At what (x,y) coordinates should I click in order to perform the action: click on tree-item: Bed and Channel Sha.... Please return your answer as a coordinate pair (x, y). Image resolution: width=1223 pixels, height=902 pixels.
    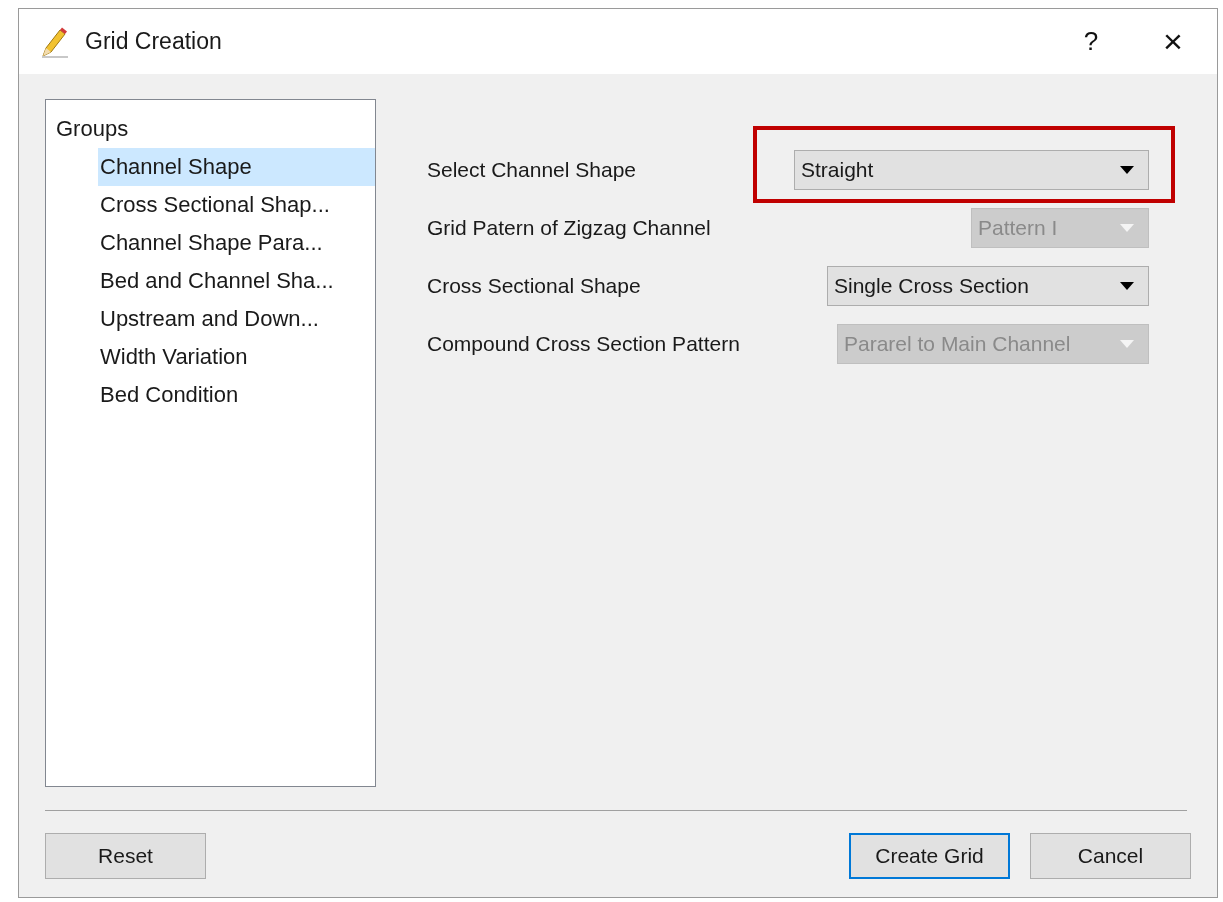
    Looking at the image, I should click on (236, 281).